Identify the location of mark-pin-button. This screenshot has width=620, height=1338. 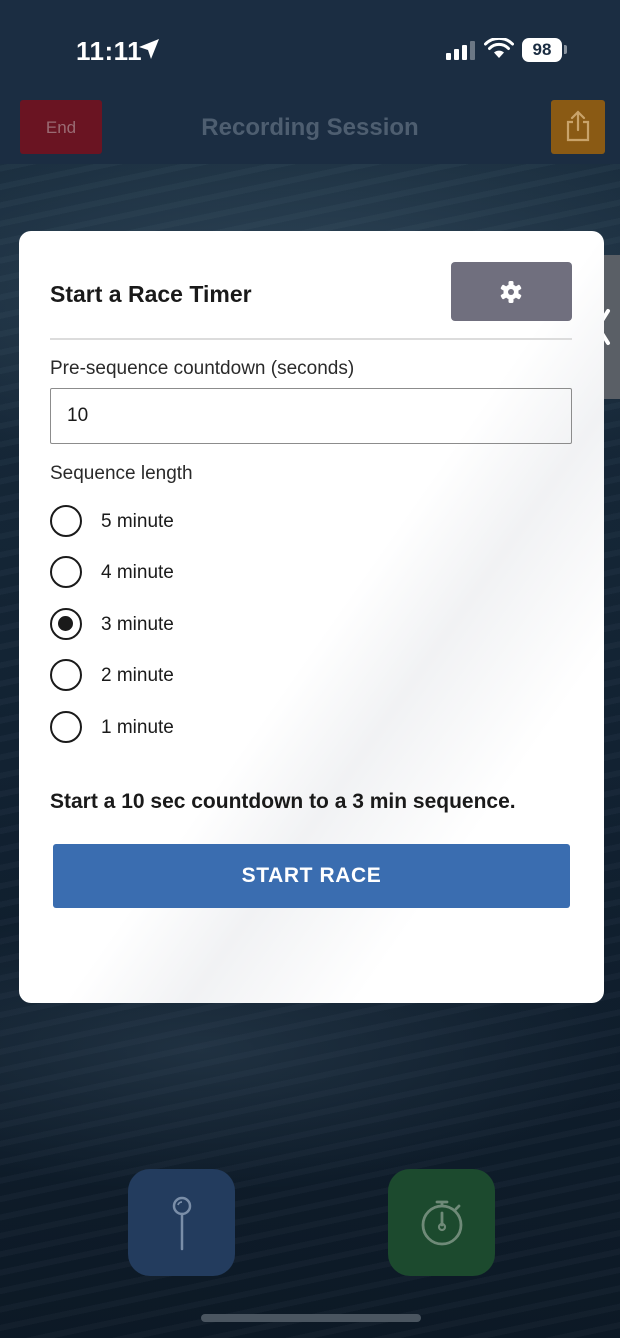
(181, 1222).